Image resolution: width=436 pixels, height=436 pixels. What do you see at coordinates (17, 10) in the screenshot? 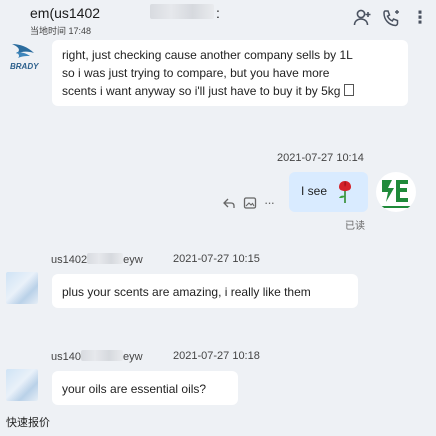
I see `title-prefix-redaction` at bounding box center [17, 10].